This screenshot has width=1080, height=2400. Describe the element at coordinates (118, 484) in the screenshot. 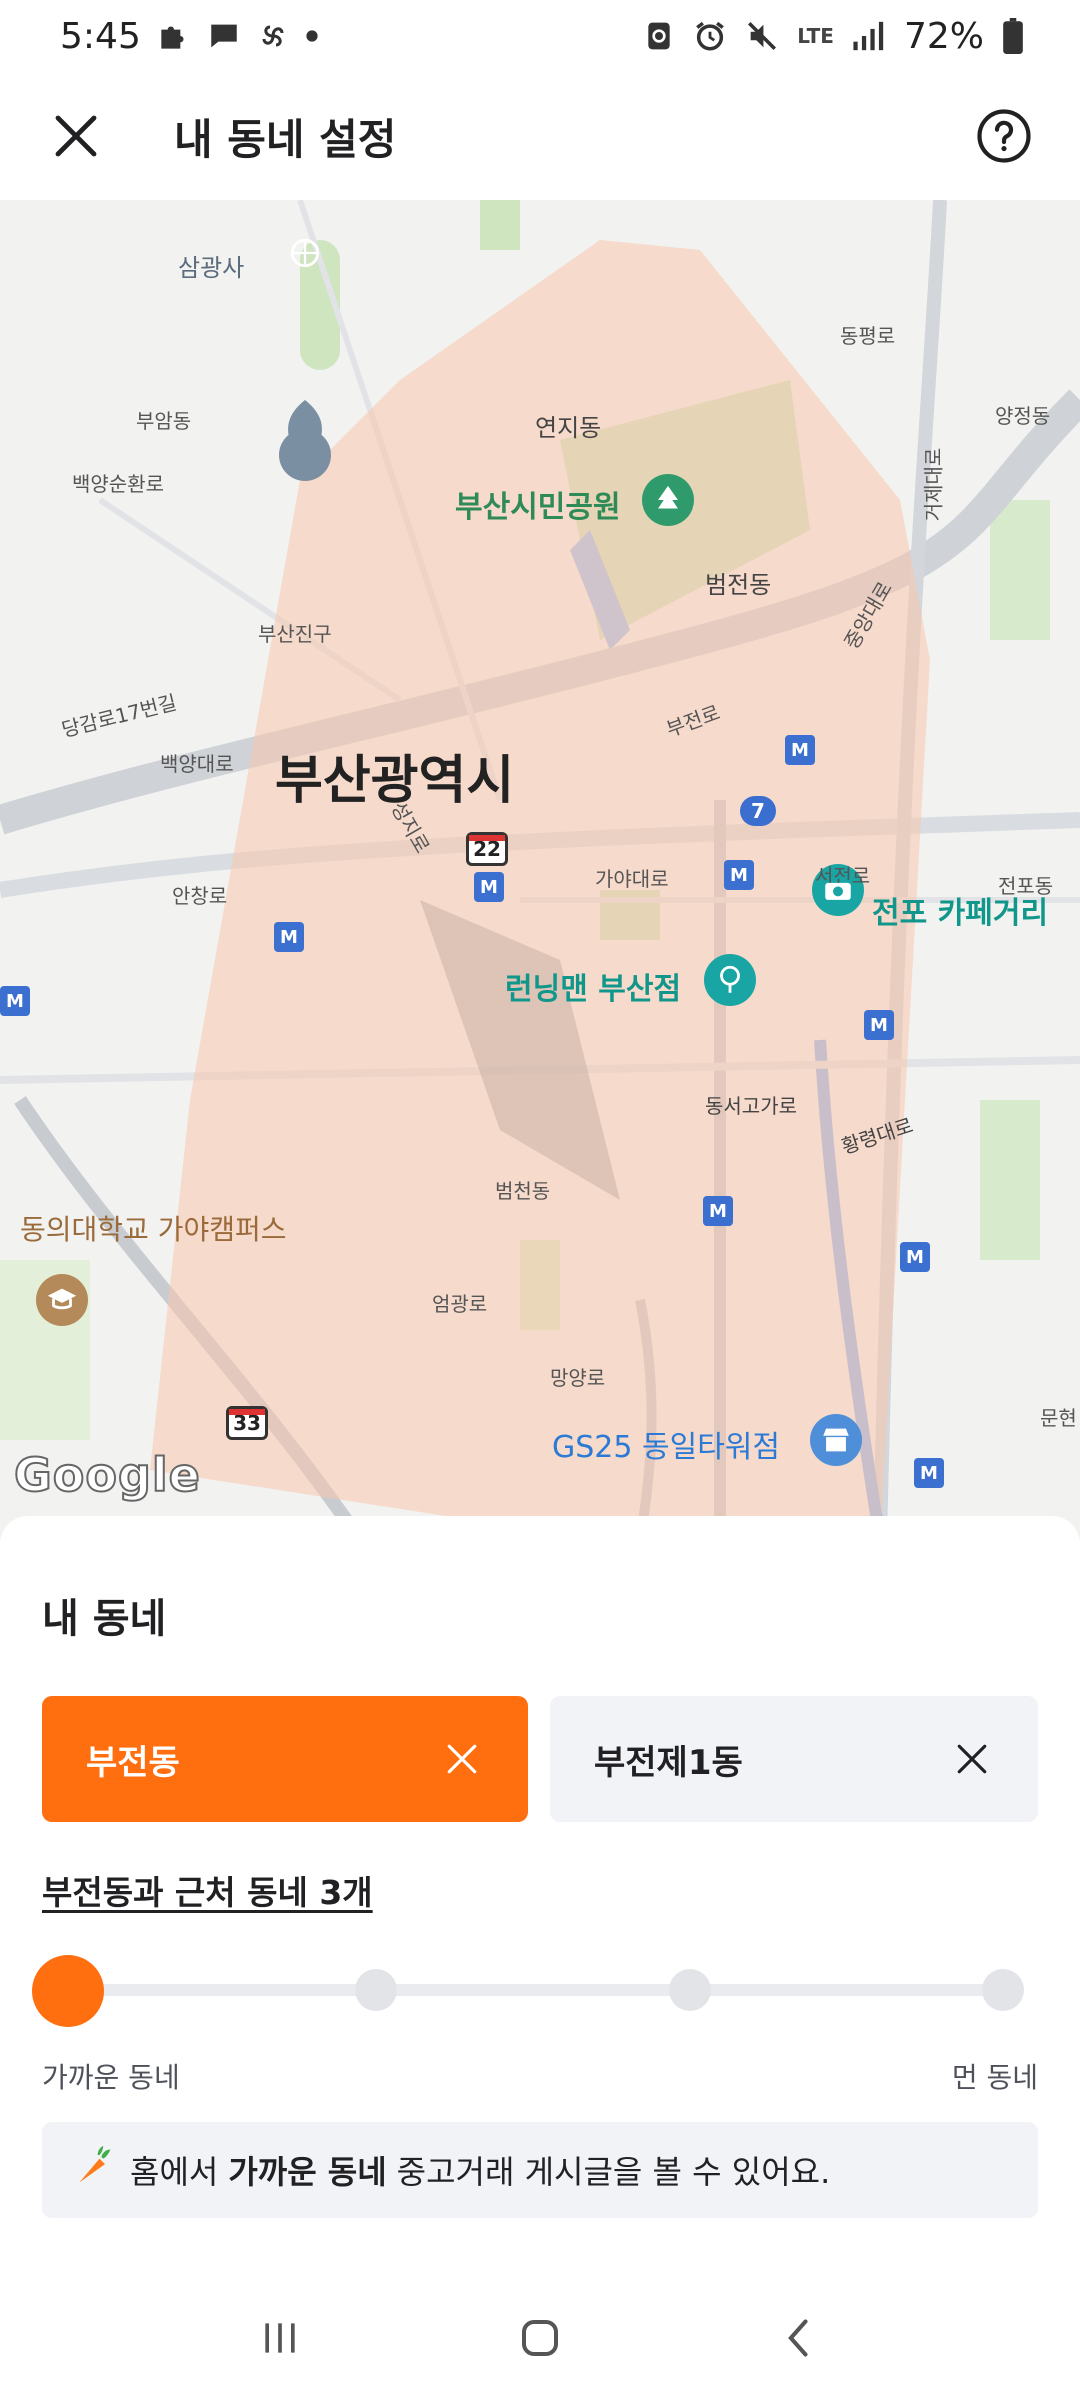

I see `map-label-baekyang-sunhwanro: 백양순환로` at that location.